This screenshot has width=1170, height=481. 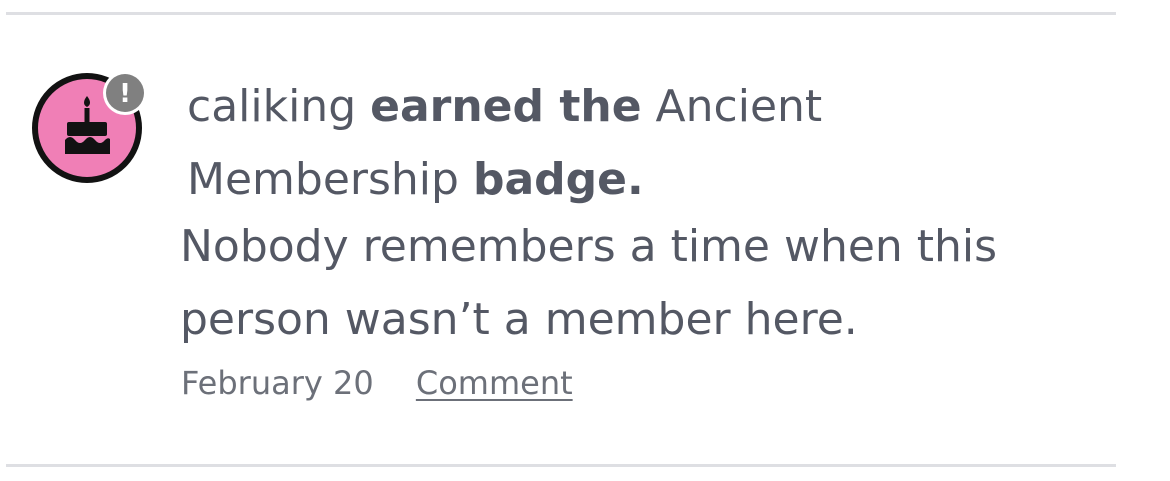 I want to click on birthday-cake-icon: !, so click(x=89, y=127).